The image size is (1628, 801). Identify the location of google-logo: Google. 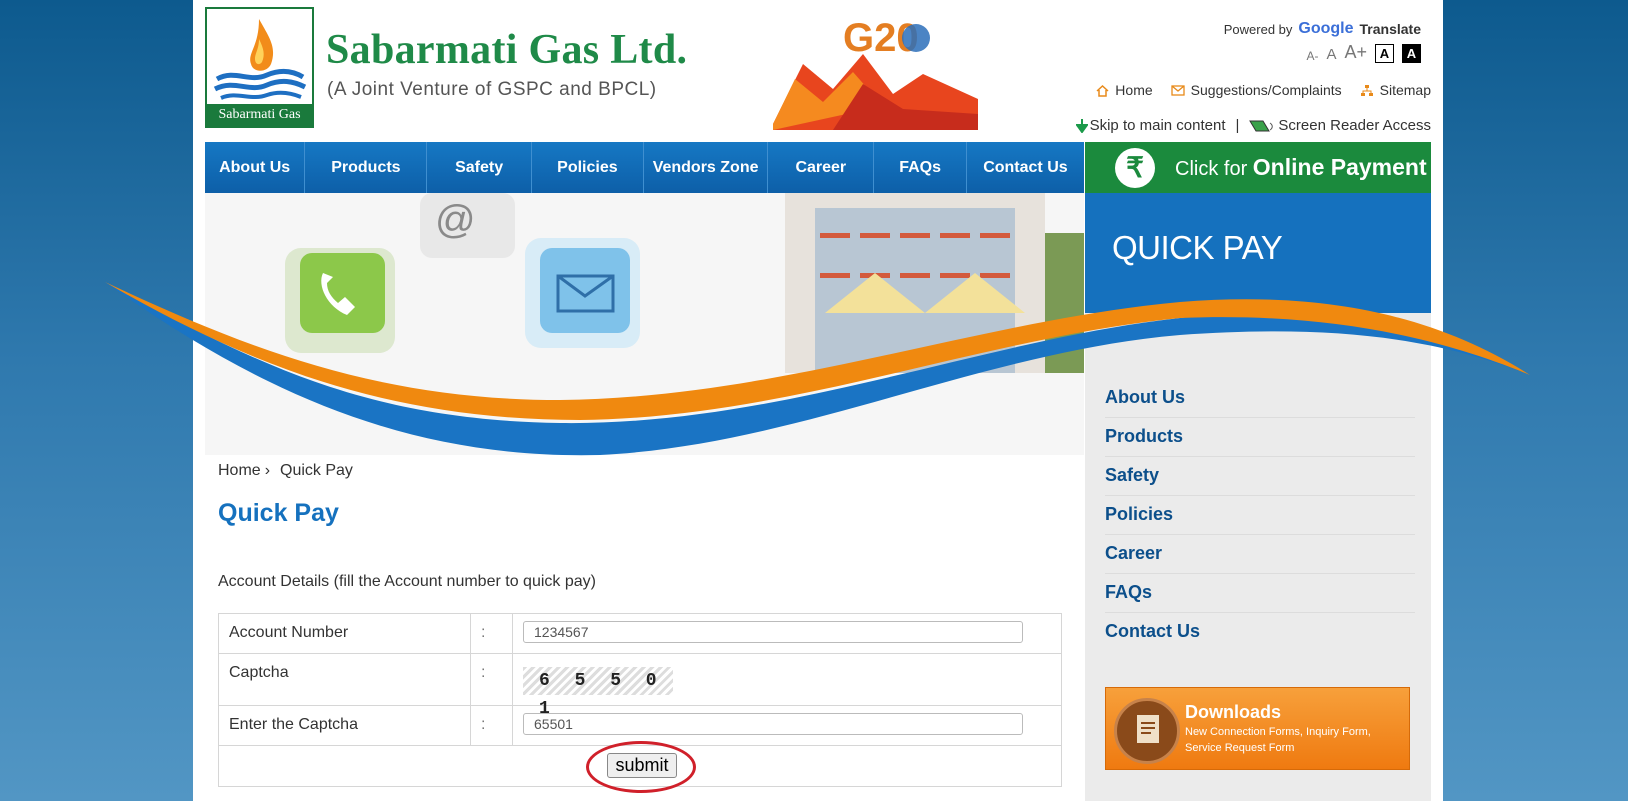
(1326, 28).